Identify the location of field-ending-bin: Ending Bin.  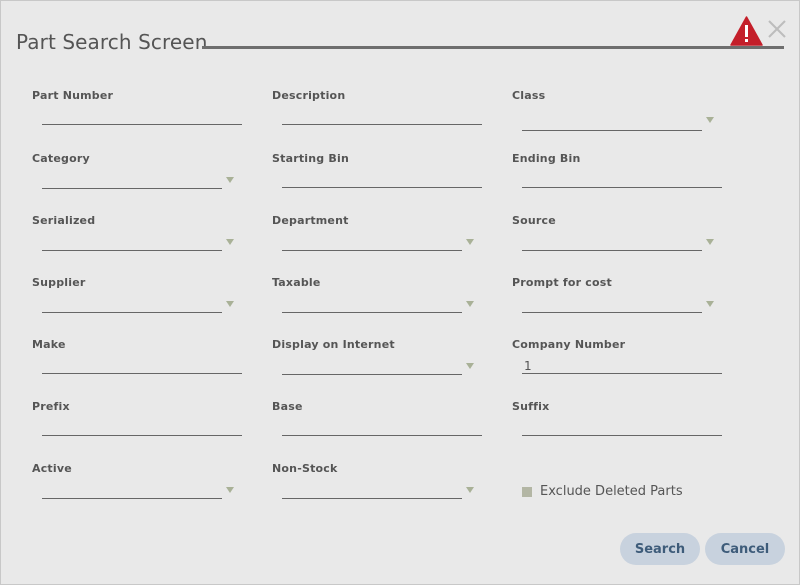
(619, 177).